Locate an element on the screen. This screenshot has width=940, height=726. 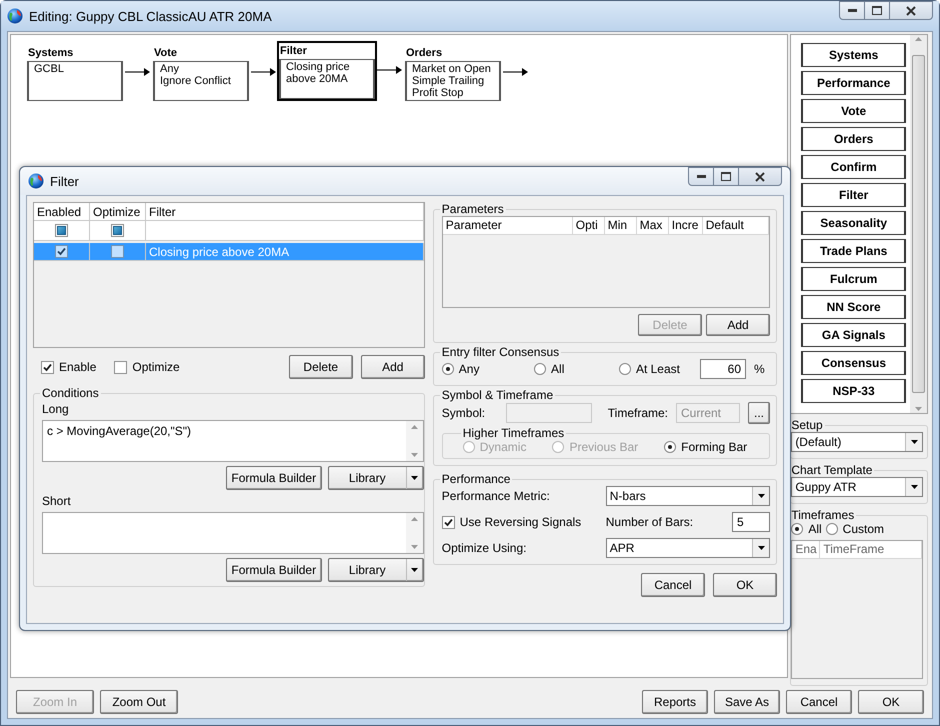
stage-line: Closing price is located at coordinates (318, 67).